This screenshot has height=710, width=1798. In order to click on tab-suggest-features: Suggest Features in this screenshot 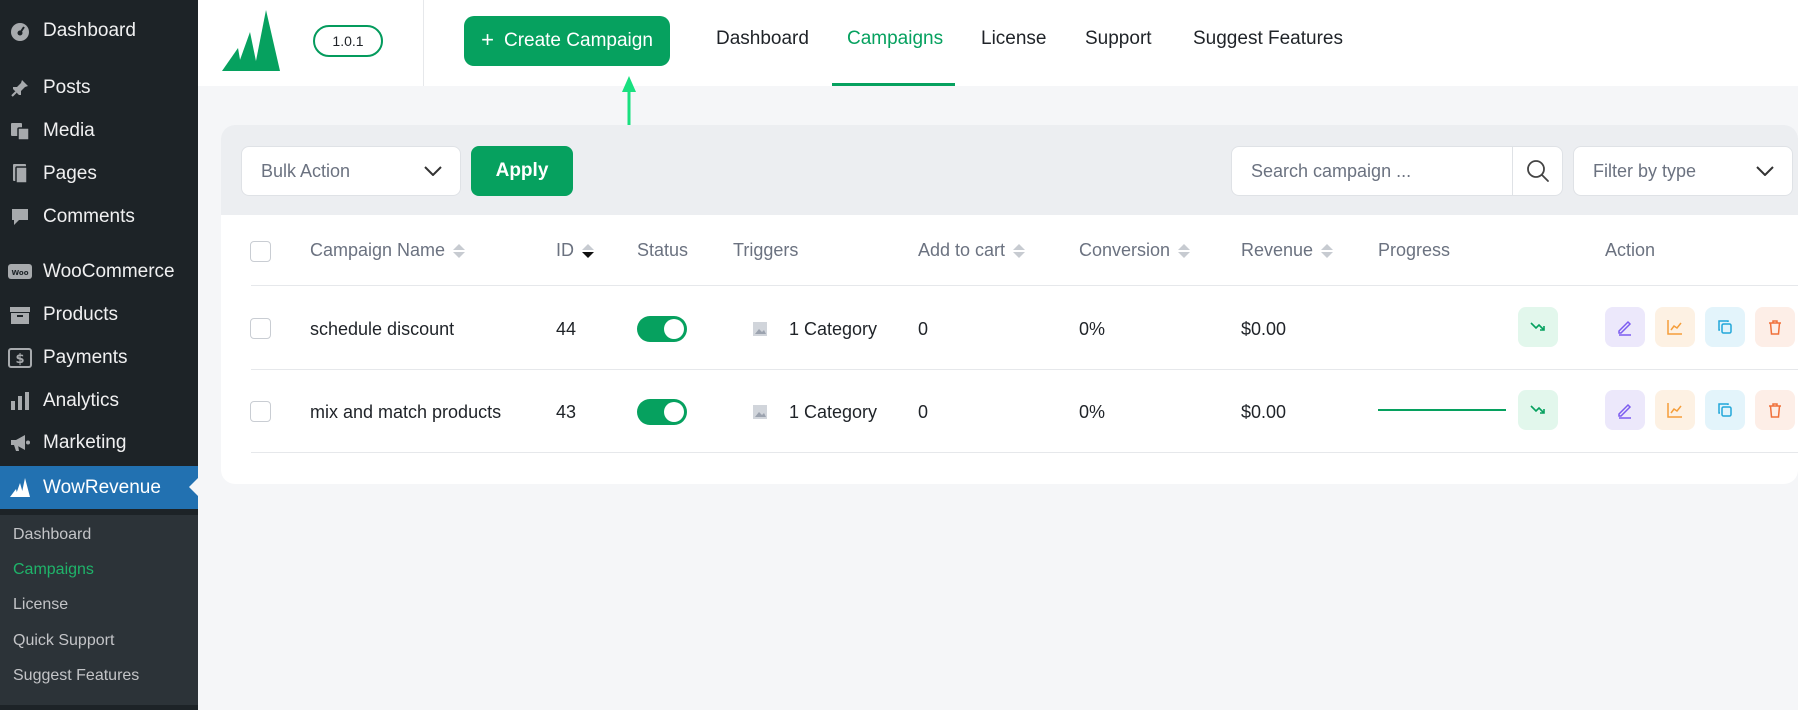, I will do `click(1268, 39)`.